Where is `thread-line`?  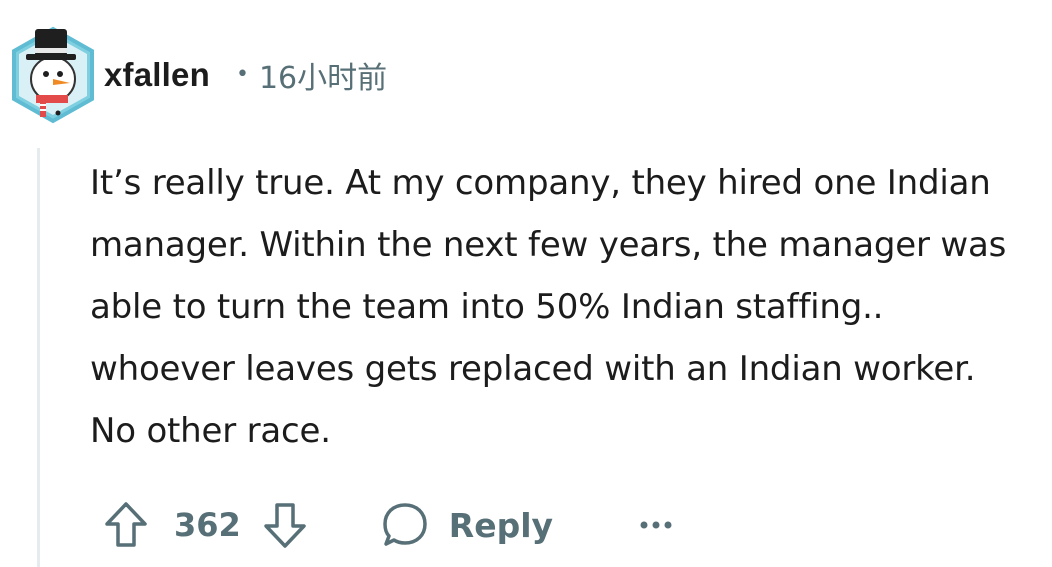 thread-line is located at coordinates (38, 357).